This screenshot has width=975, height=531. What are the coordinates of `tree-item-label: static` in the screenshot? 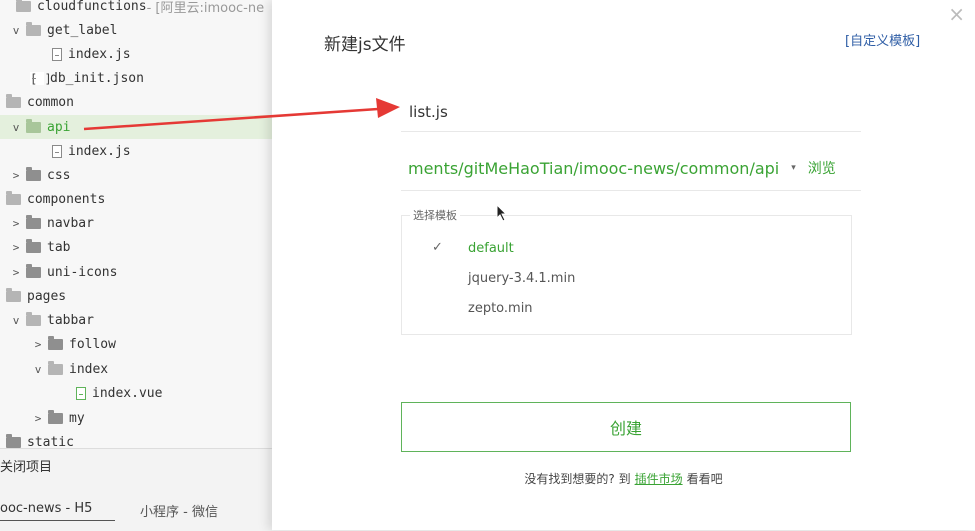 It's located at (50, 441).